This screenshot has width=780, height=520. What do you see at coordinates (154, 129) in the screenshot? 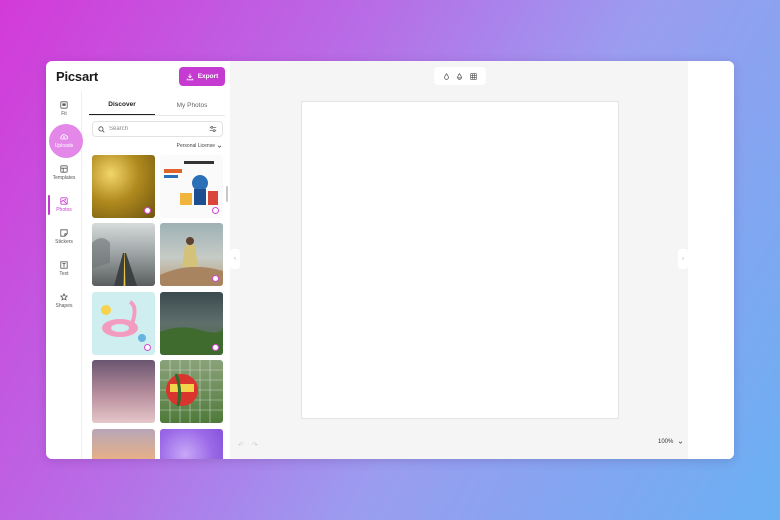
I see `search-input` at bounding box center [154, 129].